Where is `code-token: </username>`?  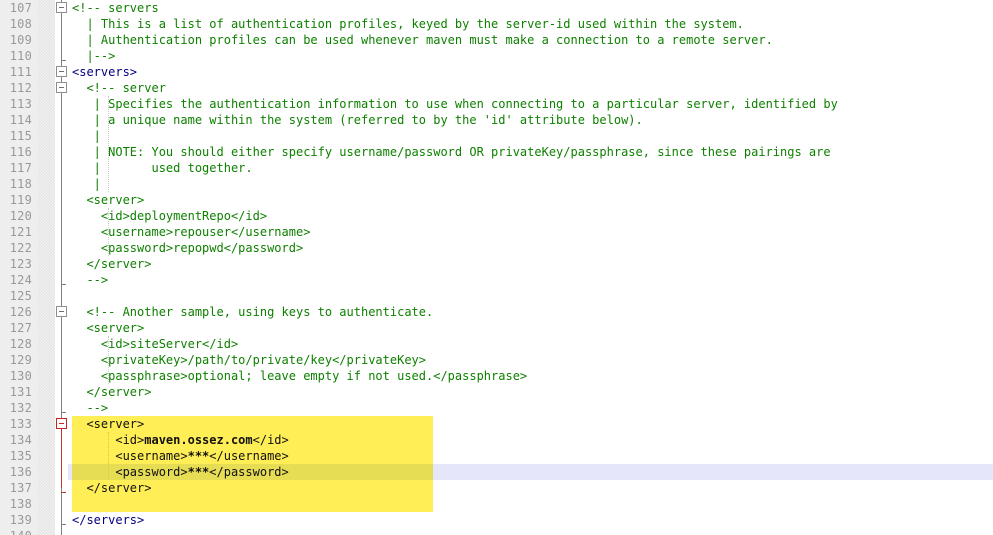
code-token: </username> is located at coordinates (249, 456).